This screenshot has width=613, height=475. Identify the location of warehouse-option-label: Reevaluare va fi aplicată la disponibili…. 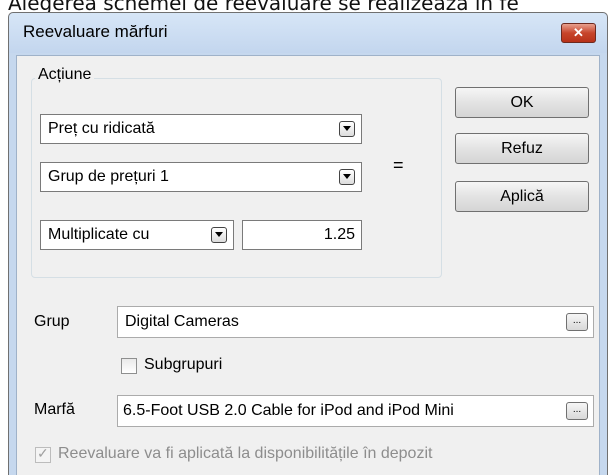
(245, 453).